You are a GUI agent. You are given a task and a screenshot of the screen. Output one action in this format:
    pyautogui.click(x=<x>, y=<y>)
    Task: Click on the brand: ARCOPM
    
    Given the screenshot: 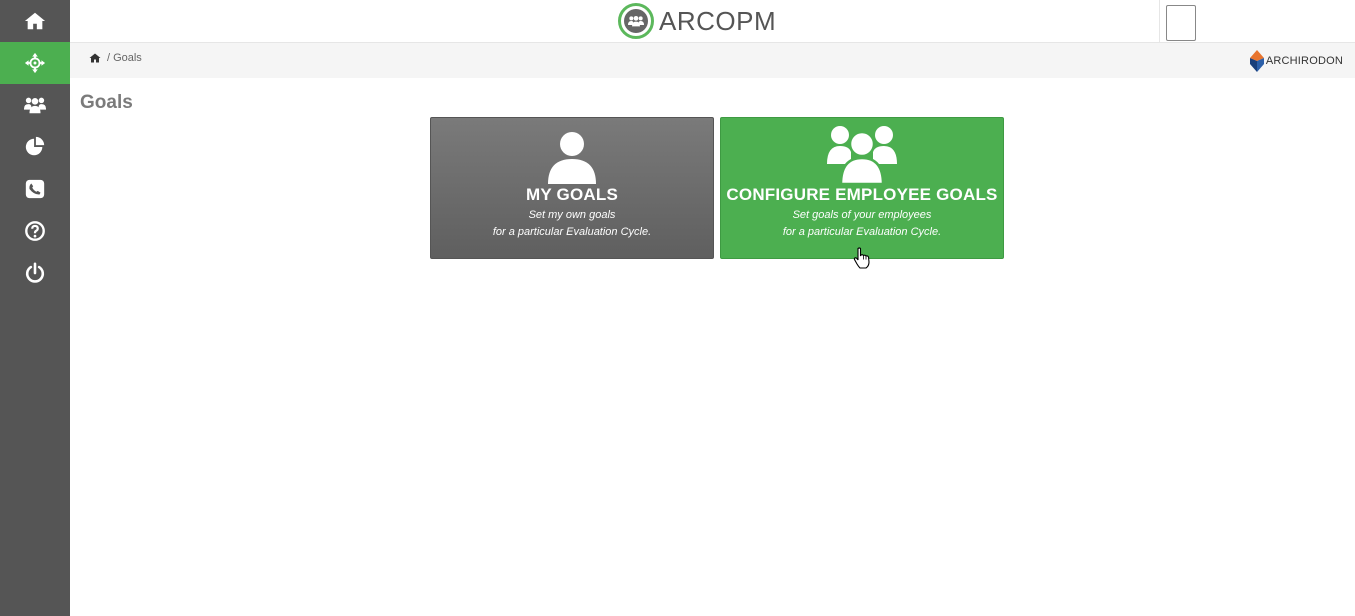 What is the action you would take?
    pyautogui.click(x=697, y=21)
    